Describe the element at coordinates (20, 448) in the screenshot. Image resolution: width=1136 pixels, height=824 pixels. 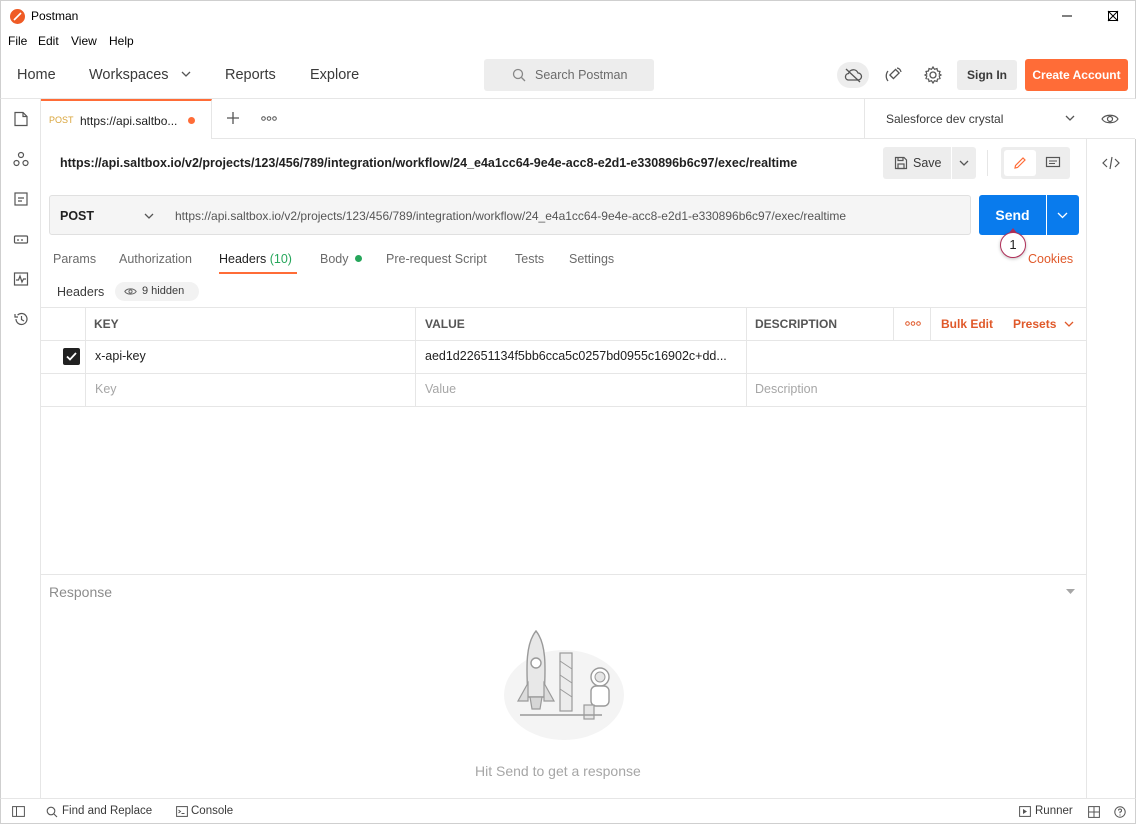
I see `left-sidebar` at that location.